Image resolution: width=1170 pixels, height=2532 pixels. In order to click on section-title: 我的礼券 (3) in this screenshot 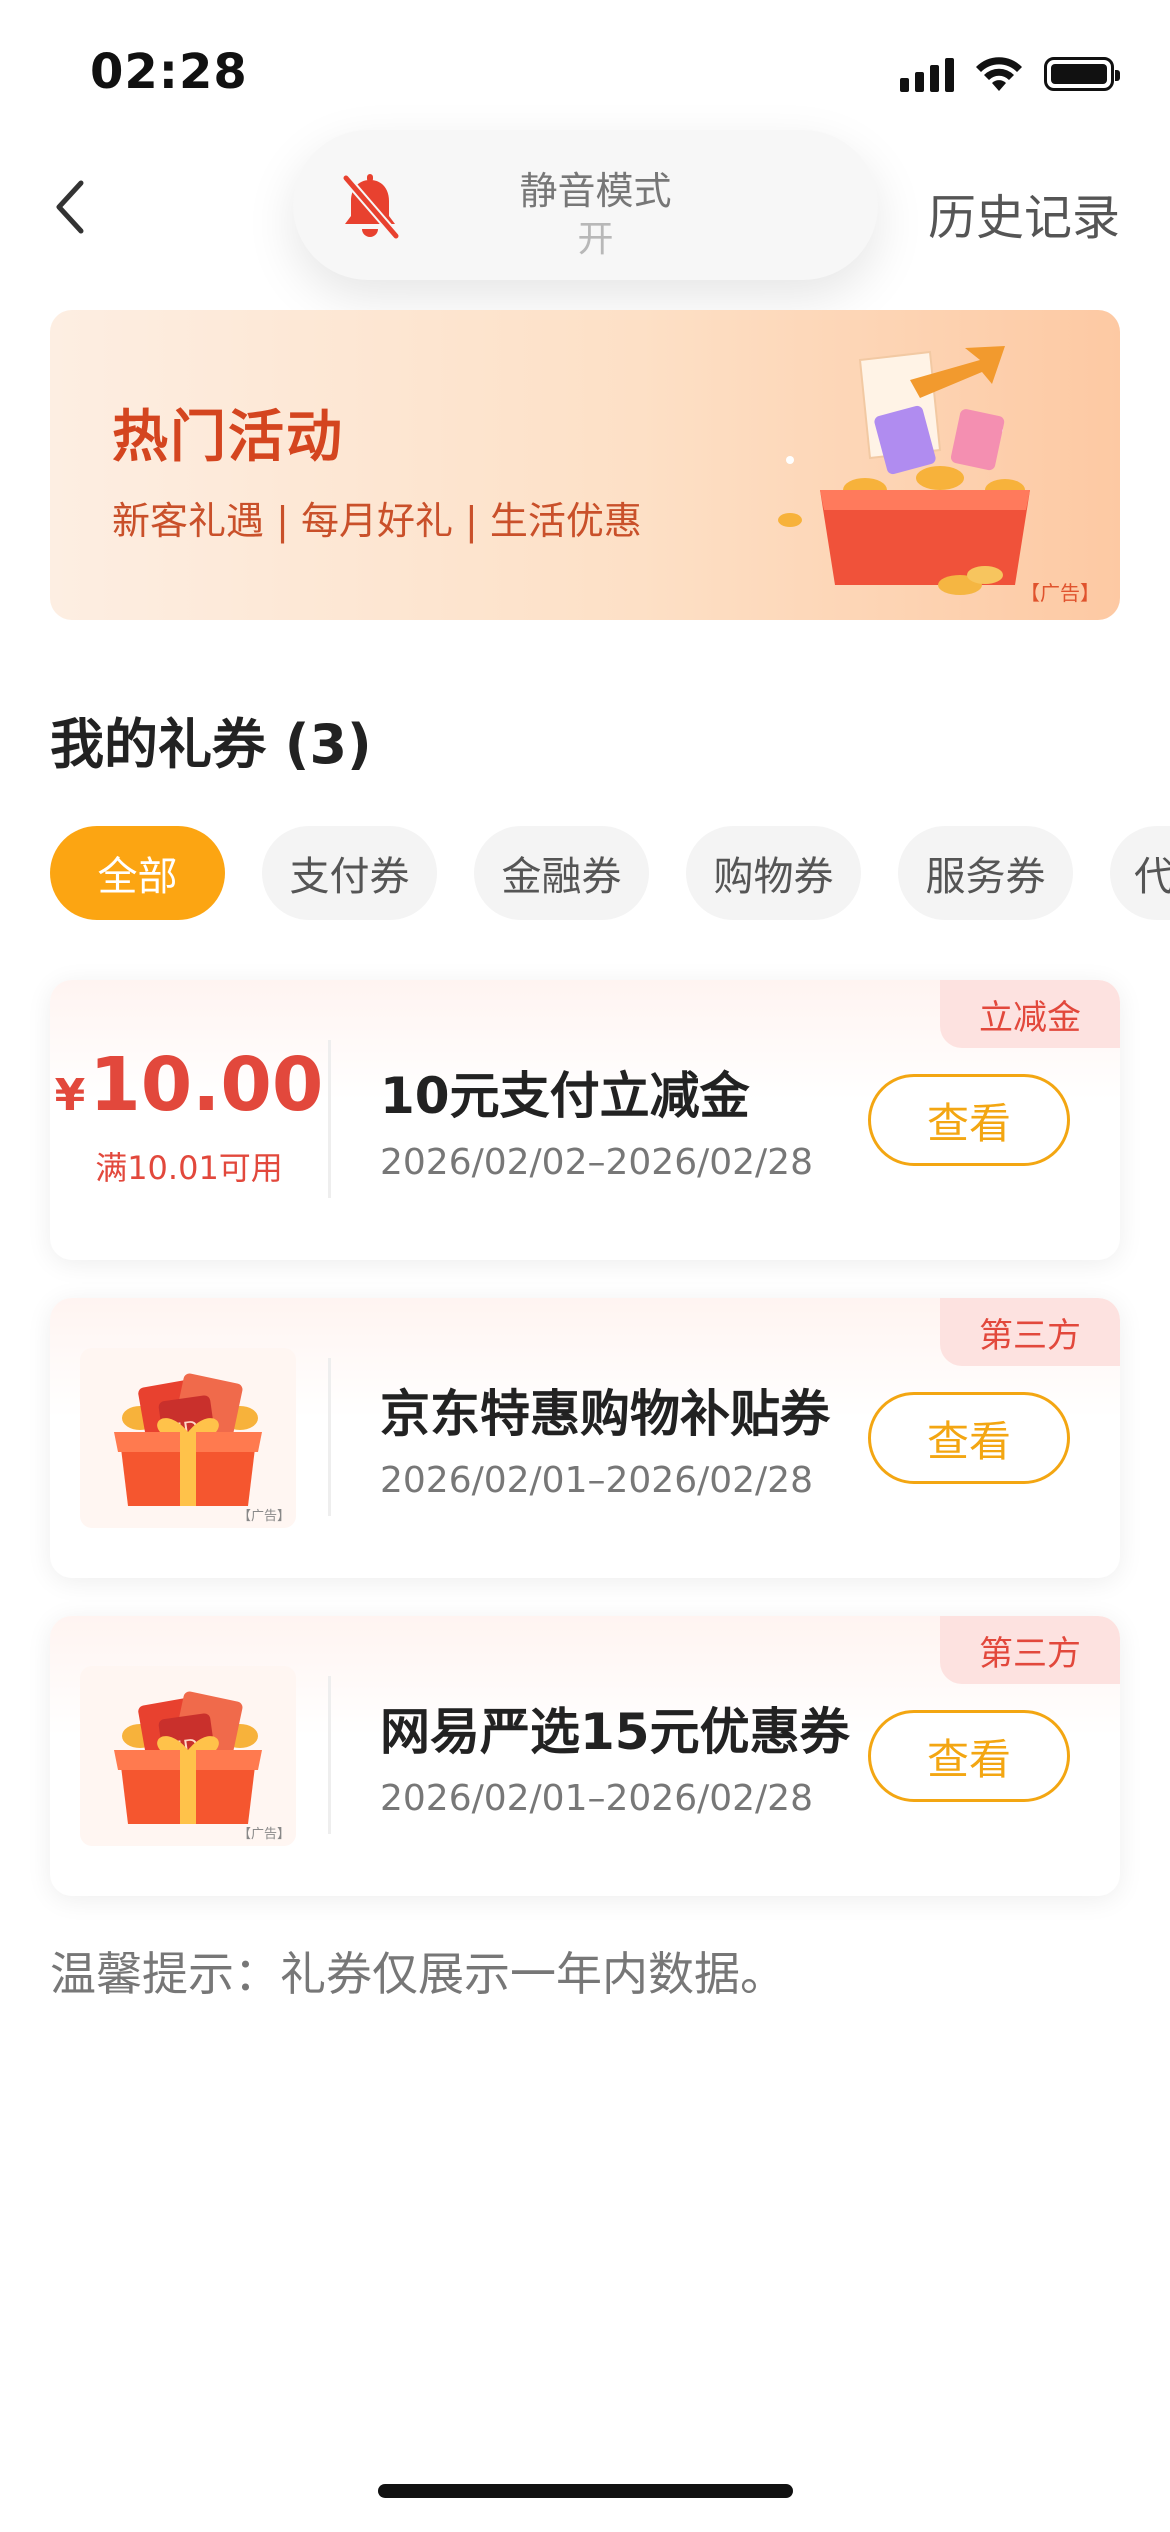, I will do `click(211, 744)`.